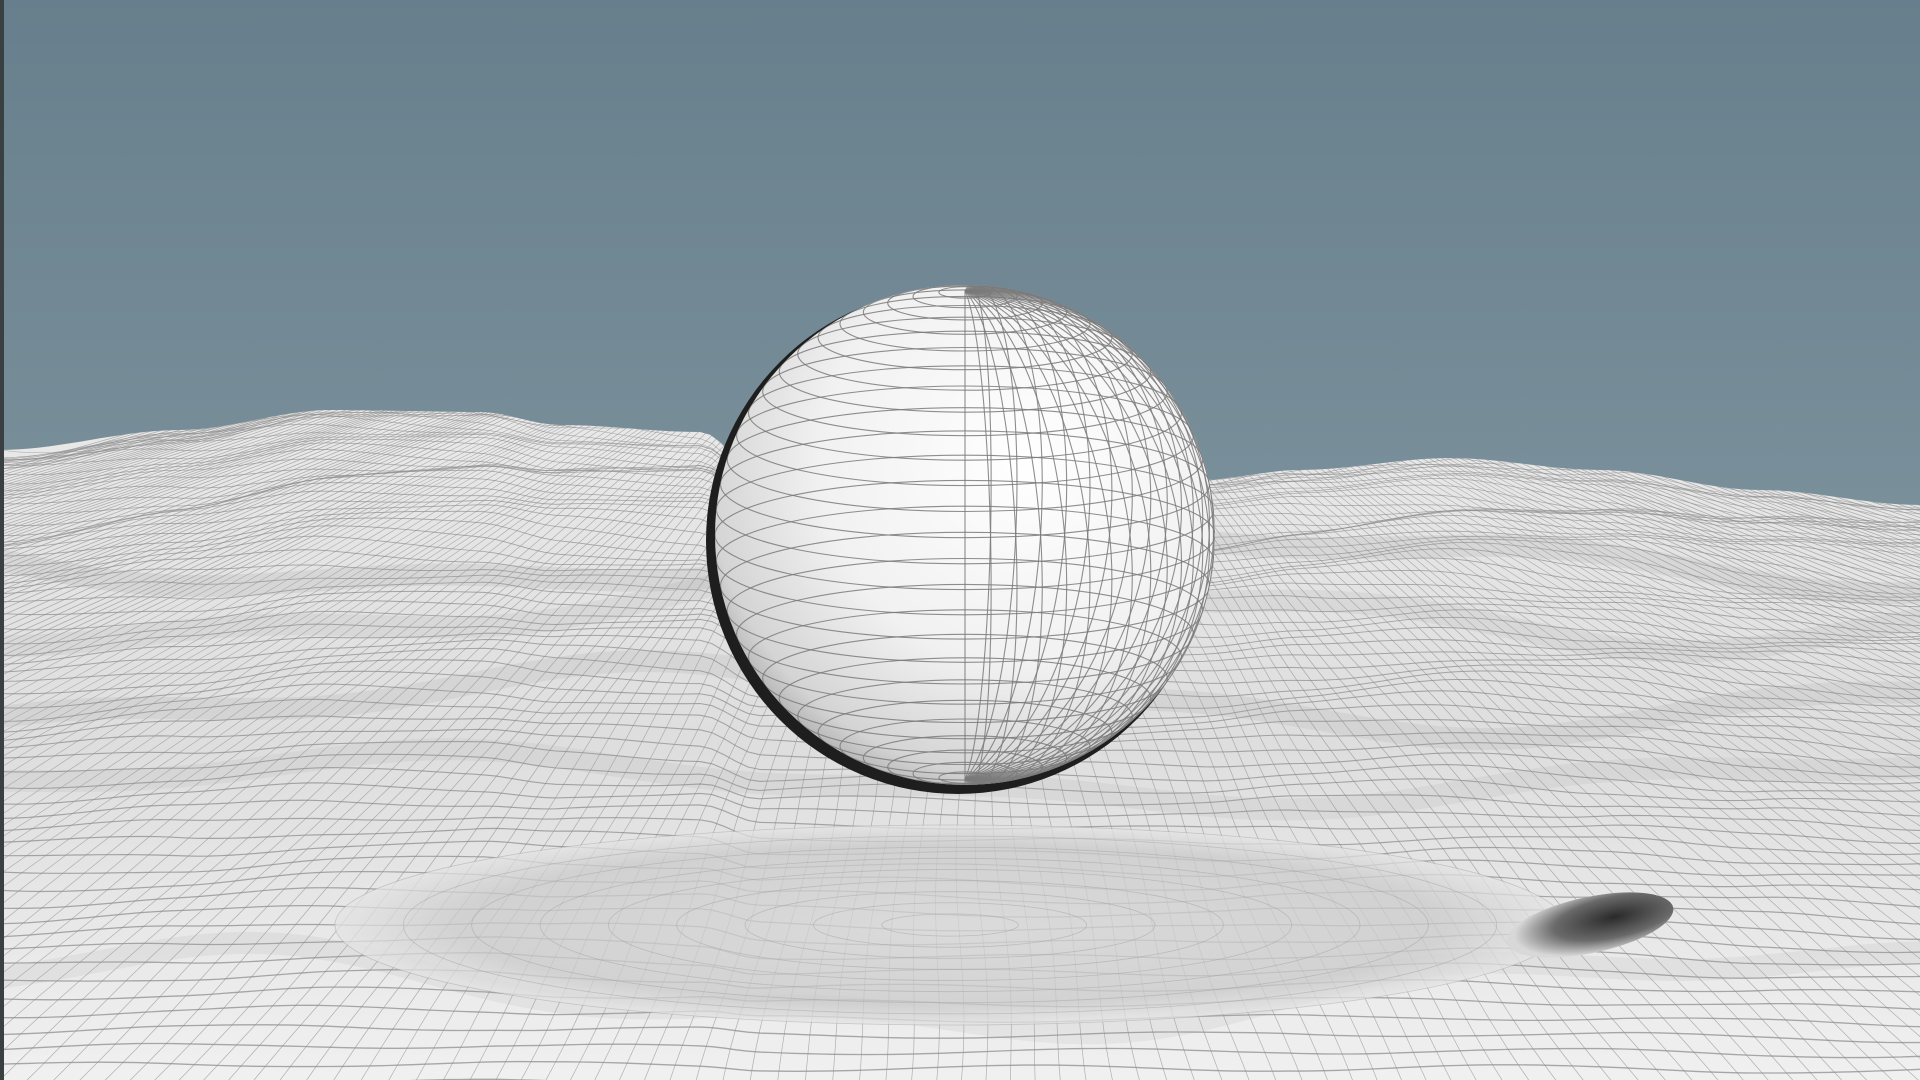 This screenshot has width=1920, height=1080. I want to click on viewport-left-border, so click(2, 540).